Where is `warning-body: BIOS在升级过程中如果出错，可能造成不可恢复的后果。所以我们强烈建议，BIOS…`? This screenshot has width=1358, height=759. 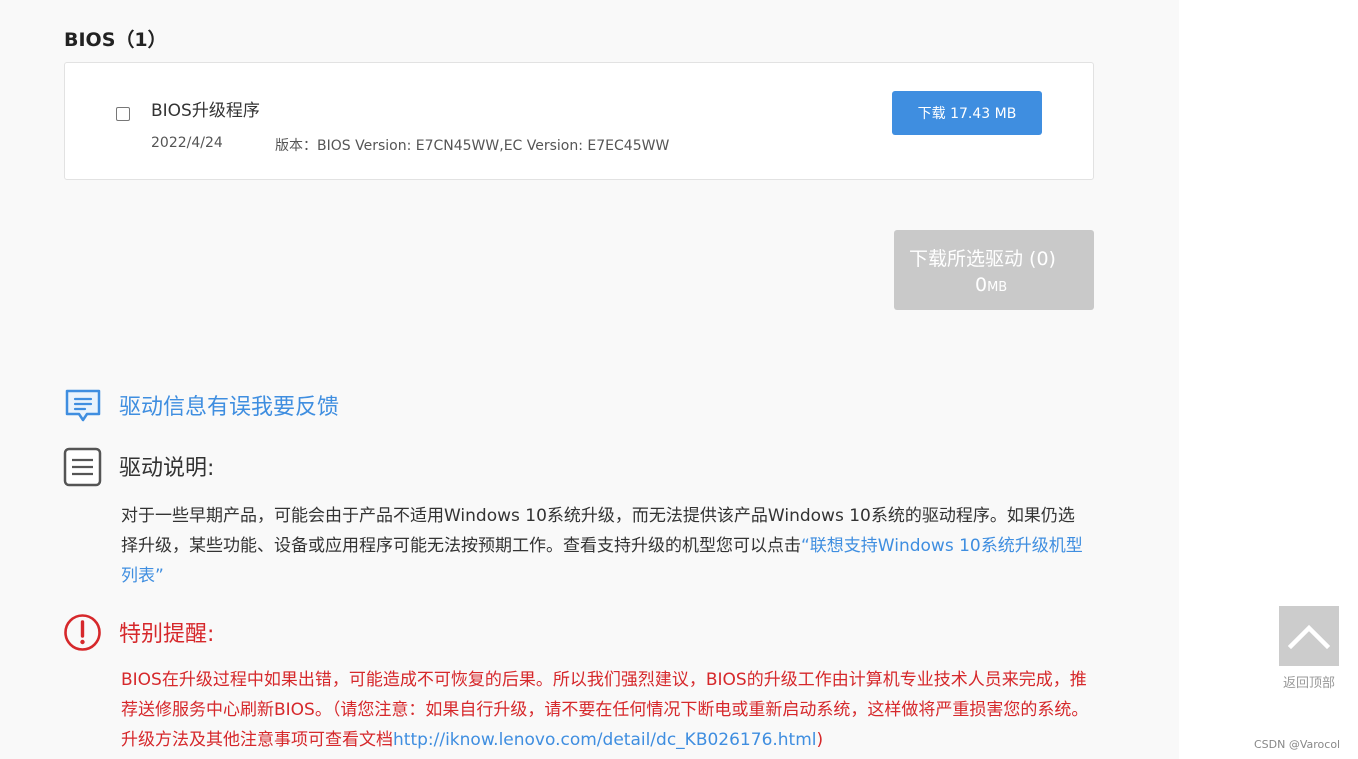 warning-body: BIOS在升级过程中如果出错，可能造成不可恢复的后果。所以我们强烈建议，BIOS… is located at coordinates (607, 710).